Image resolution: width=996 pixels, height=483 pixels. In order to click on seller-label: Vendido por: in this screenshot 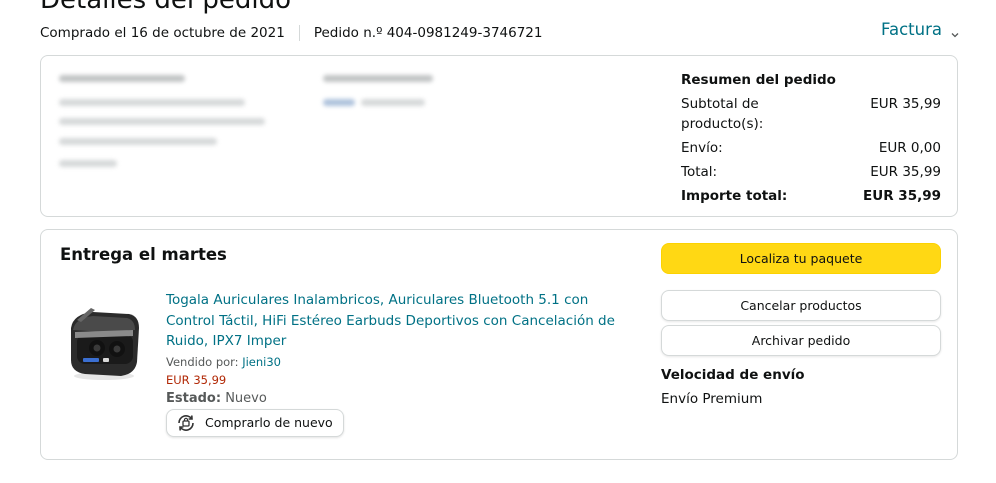, I will do `click(202, 361)`.